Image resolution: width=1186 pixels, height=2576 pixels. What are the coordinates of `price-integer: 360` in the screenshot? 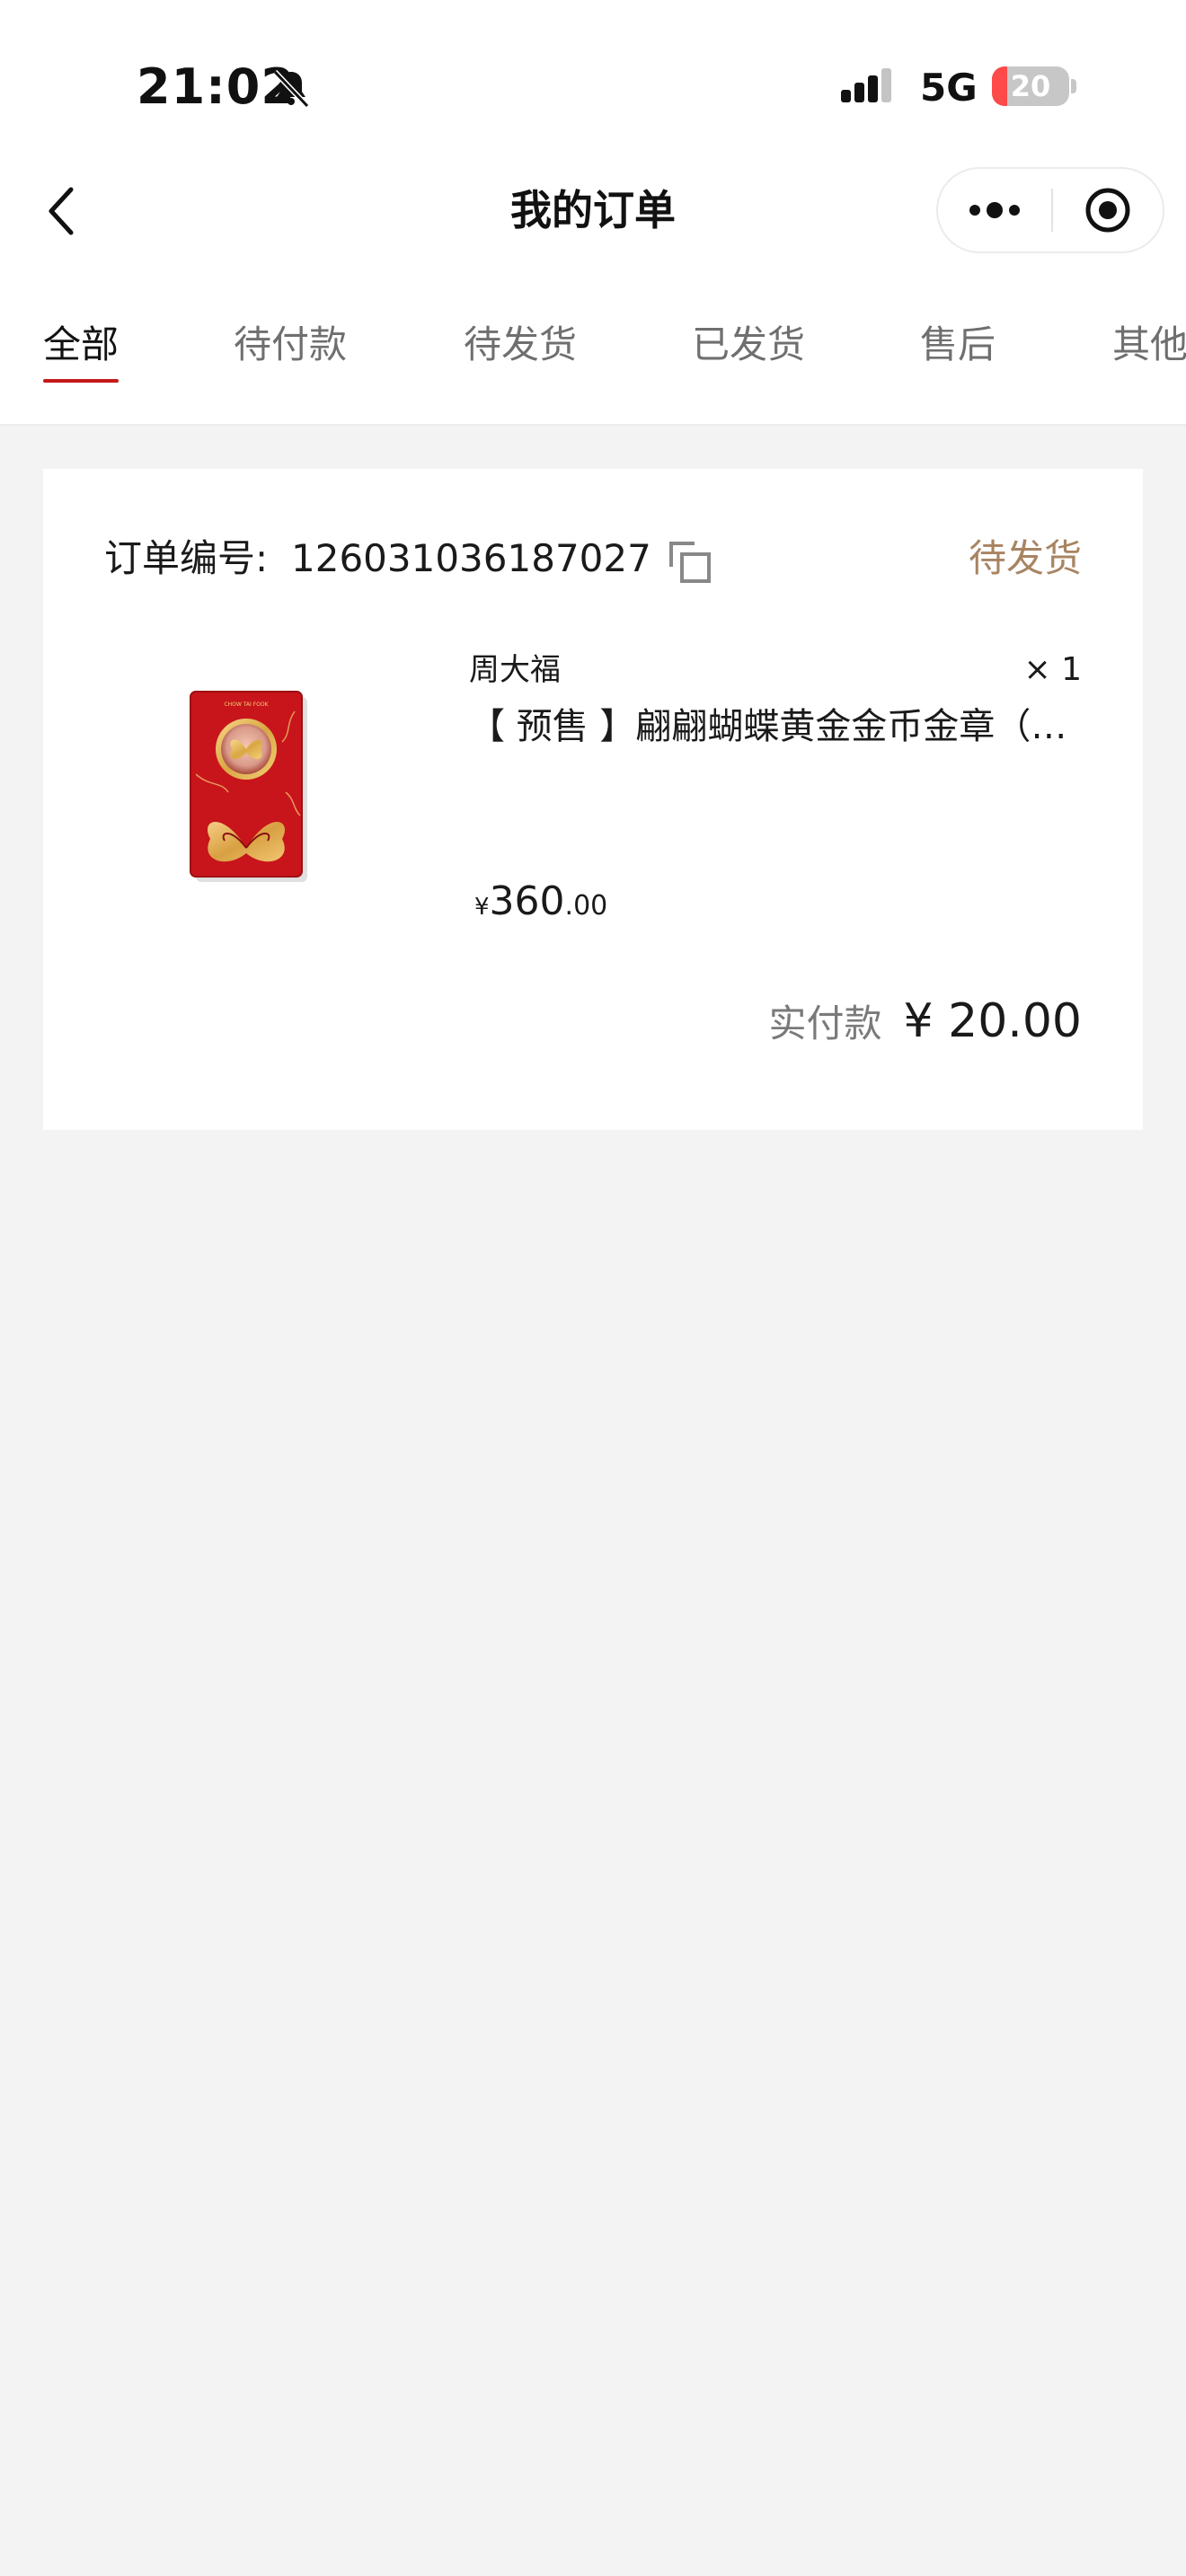 It's located at (527, 901).